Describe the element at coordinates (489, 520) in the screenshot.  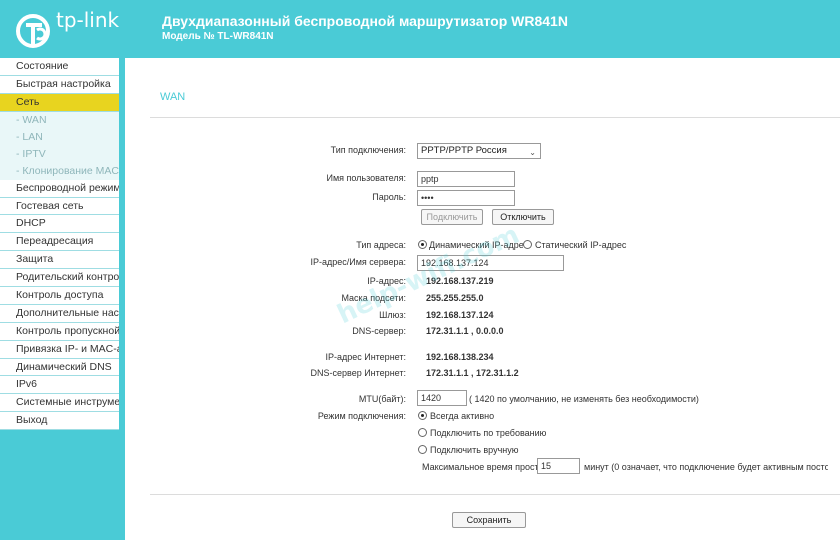
I see `save-button: Сохранить` at that location.